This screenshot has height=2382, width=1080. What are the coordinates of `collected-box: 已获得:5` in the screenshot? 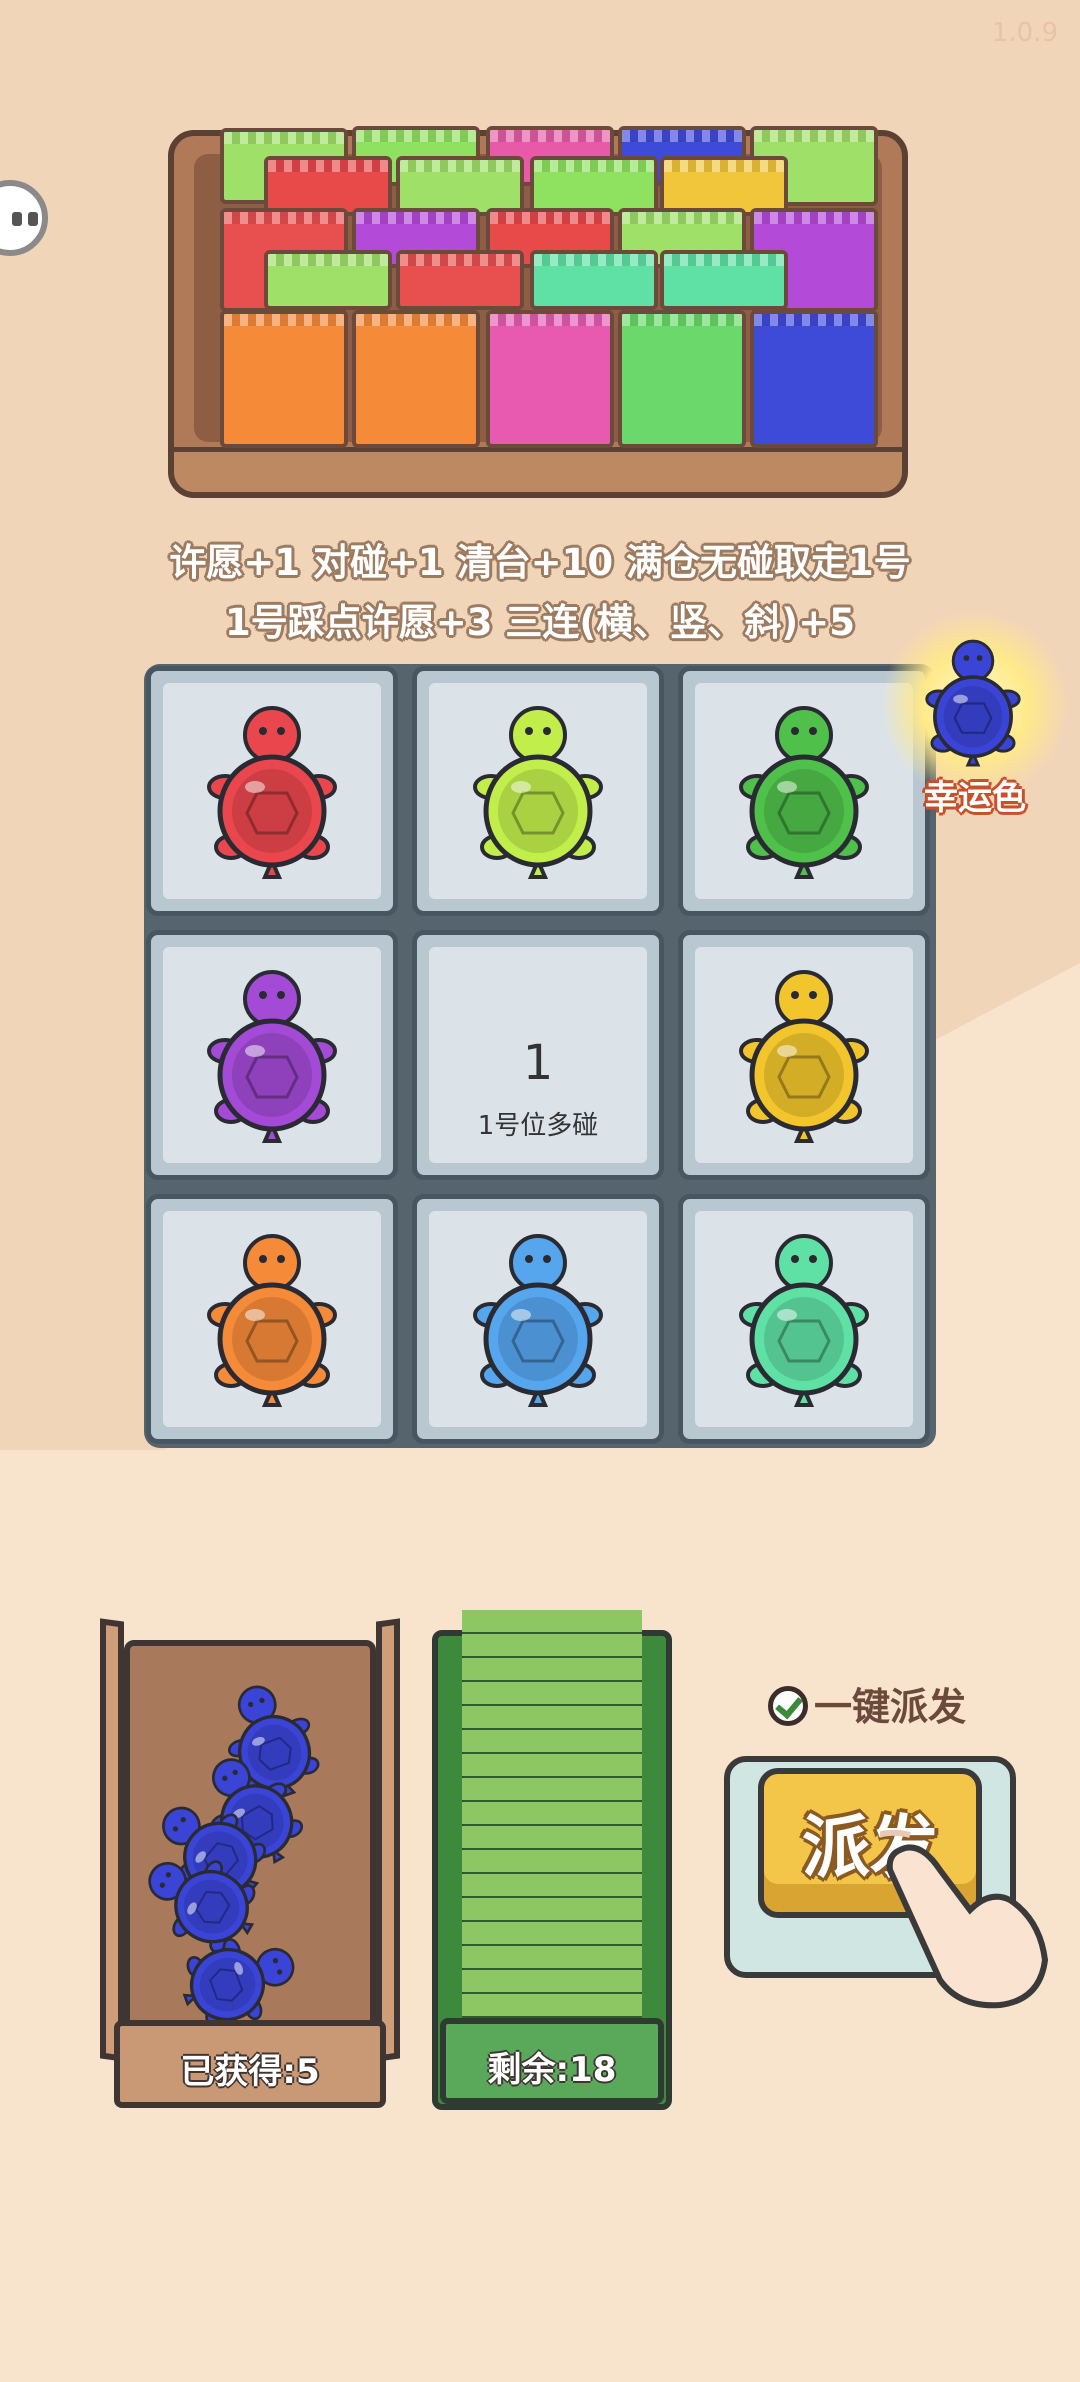 It's located at (250, 1863).